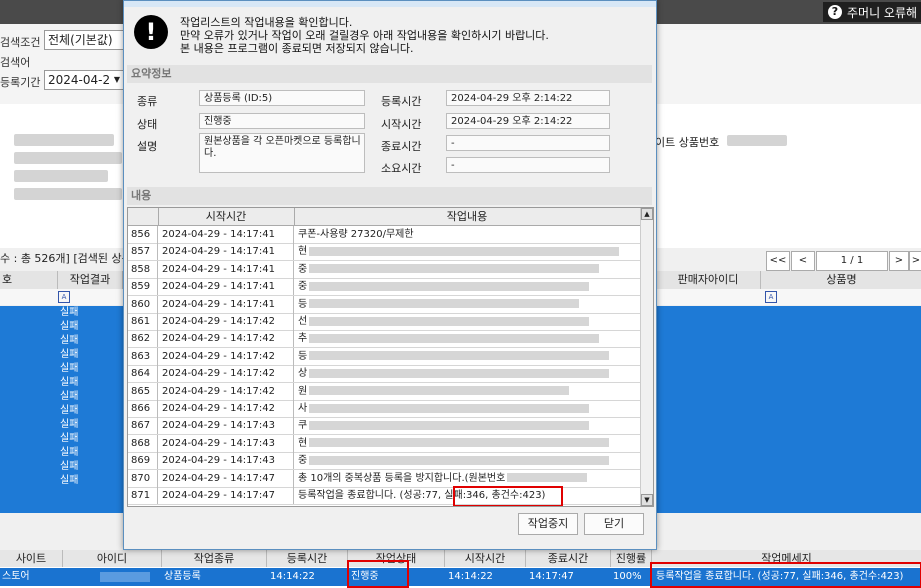  What do you see at coordinates (708, 280) in the screenshot?
I see `grid-header-seller: 판매자아이디` at bounding box center [708, 280].